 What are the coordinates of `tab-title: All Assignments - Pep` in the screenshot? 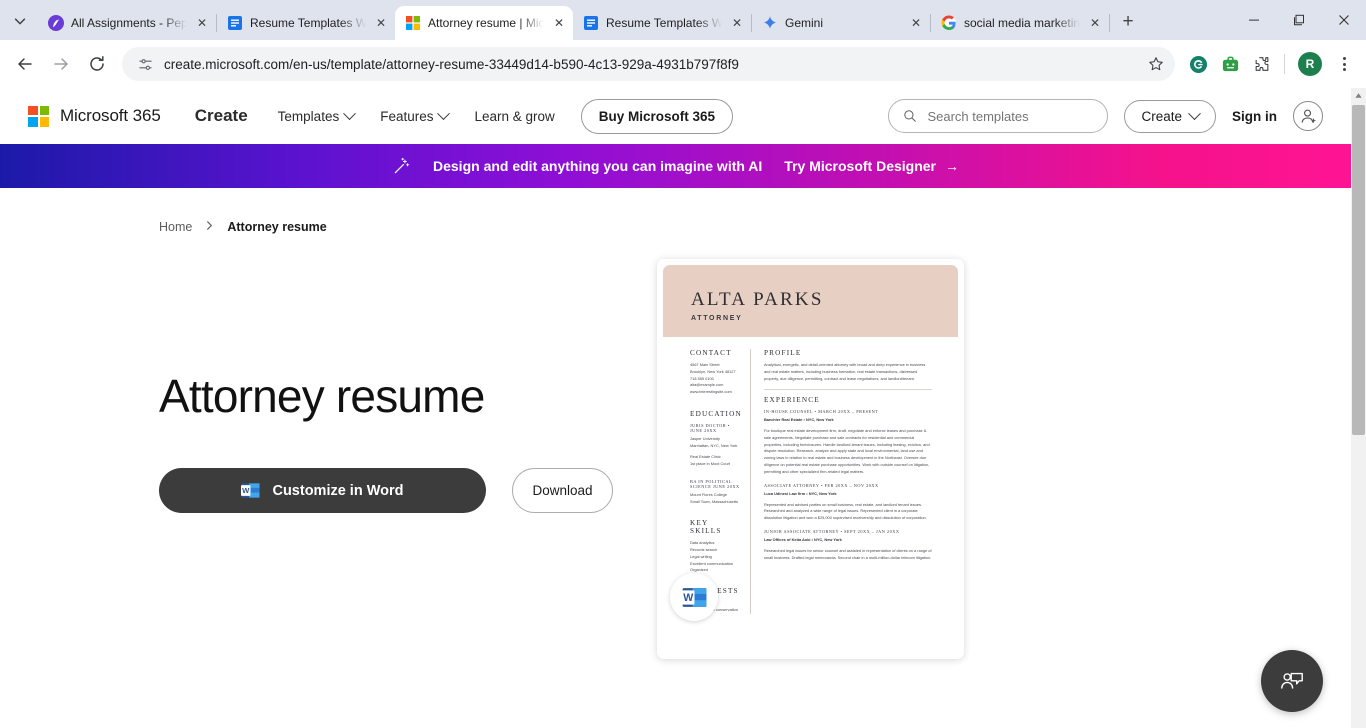 It's located at (129, 23).